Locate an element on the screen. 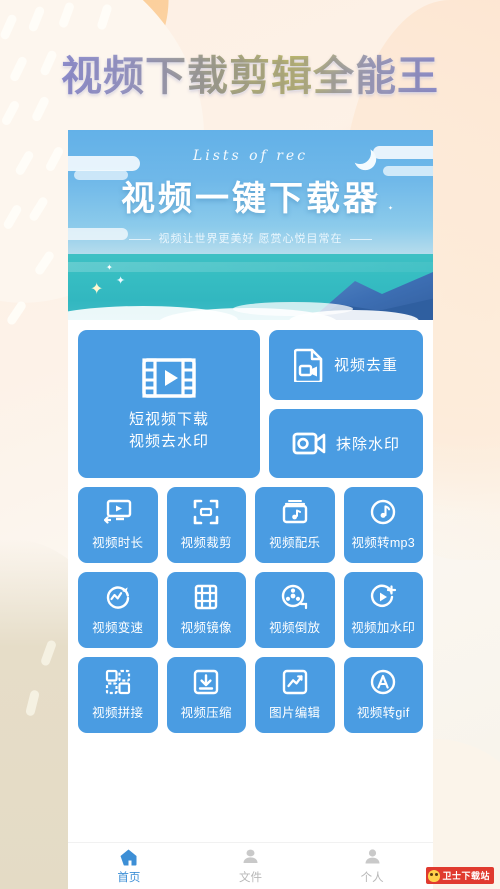  folder-icon is located at coordinates (251, 857).